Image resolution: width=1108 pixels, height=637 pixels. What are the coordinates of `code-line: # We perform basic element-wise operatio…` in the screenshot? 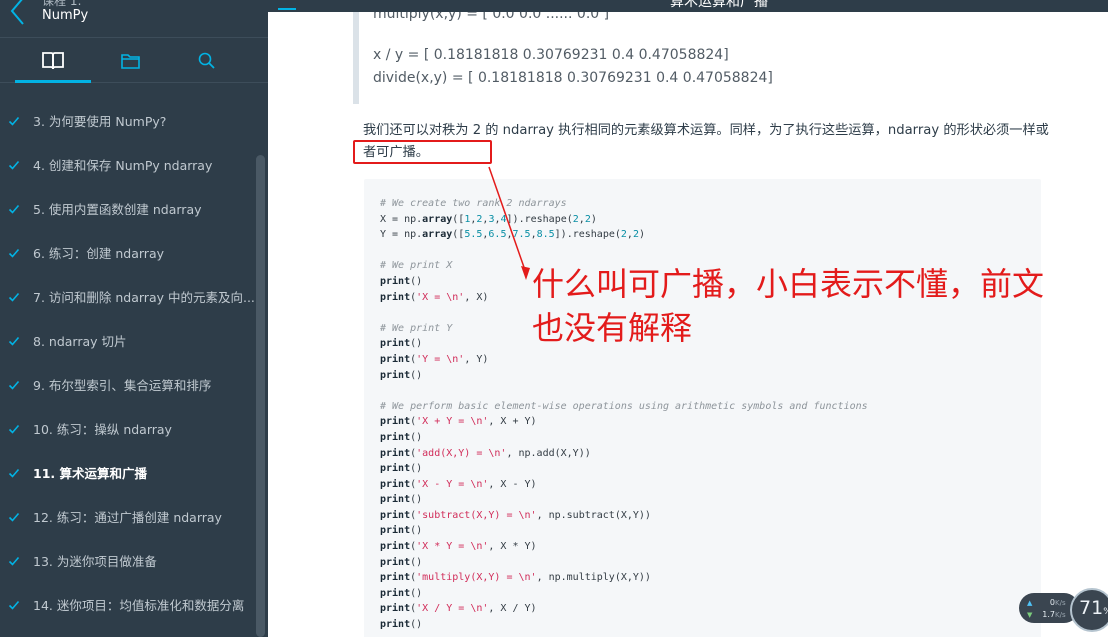 It's located at (624, 407).